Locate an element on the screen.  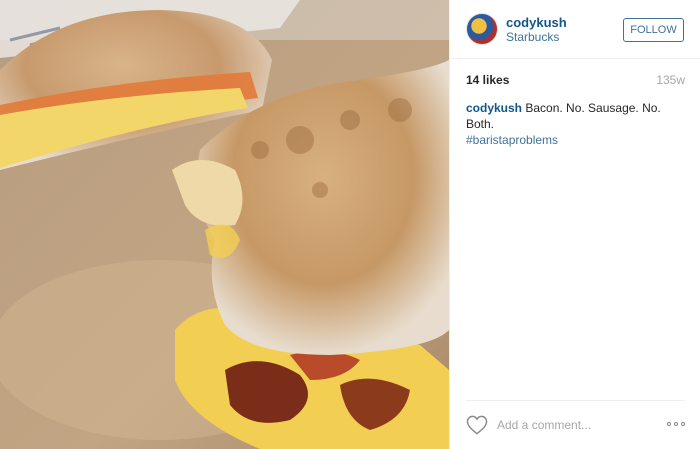
post-header: codykush Starbucks FOLLOW is located at coordinates (575, 29).